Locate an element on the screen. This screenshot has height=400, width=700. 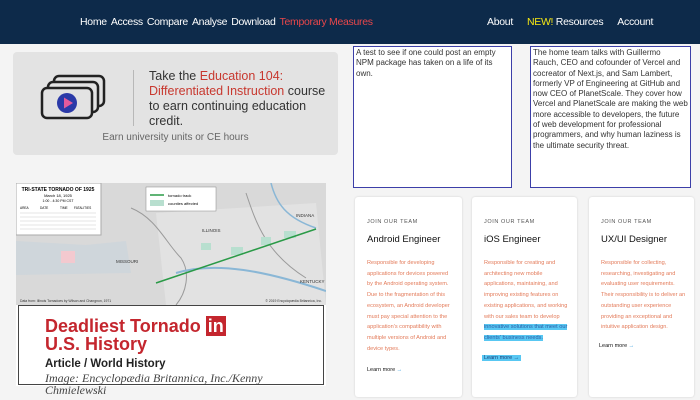
nav-resources-link: NEW! Resources is located at coordinates (565, 22).